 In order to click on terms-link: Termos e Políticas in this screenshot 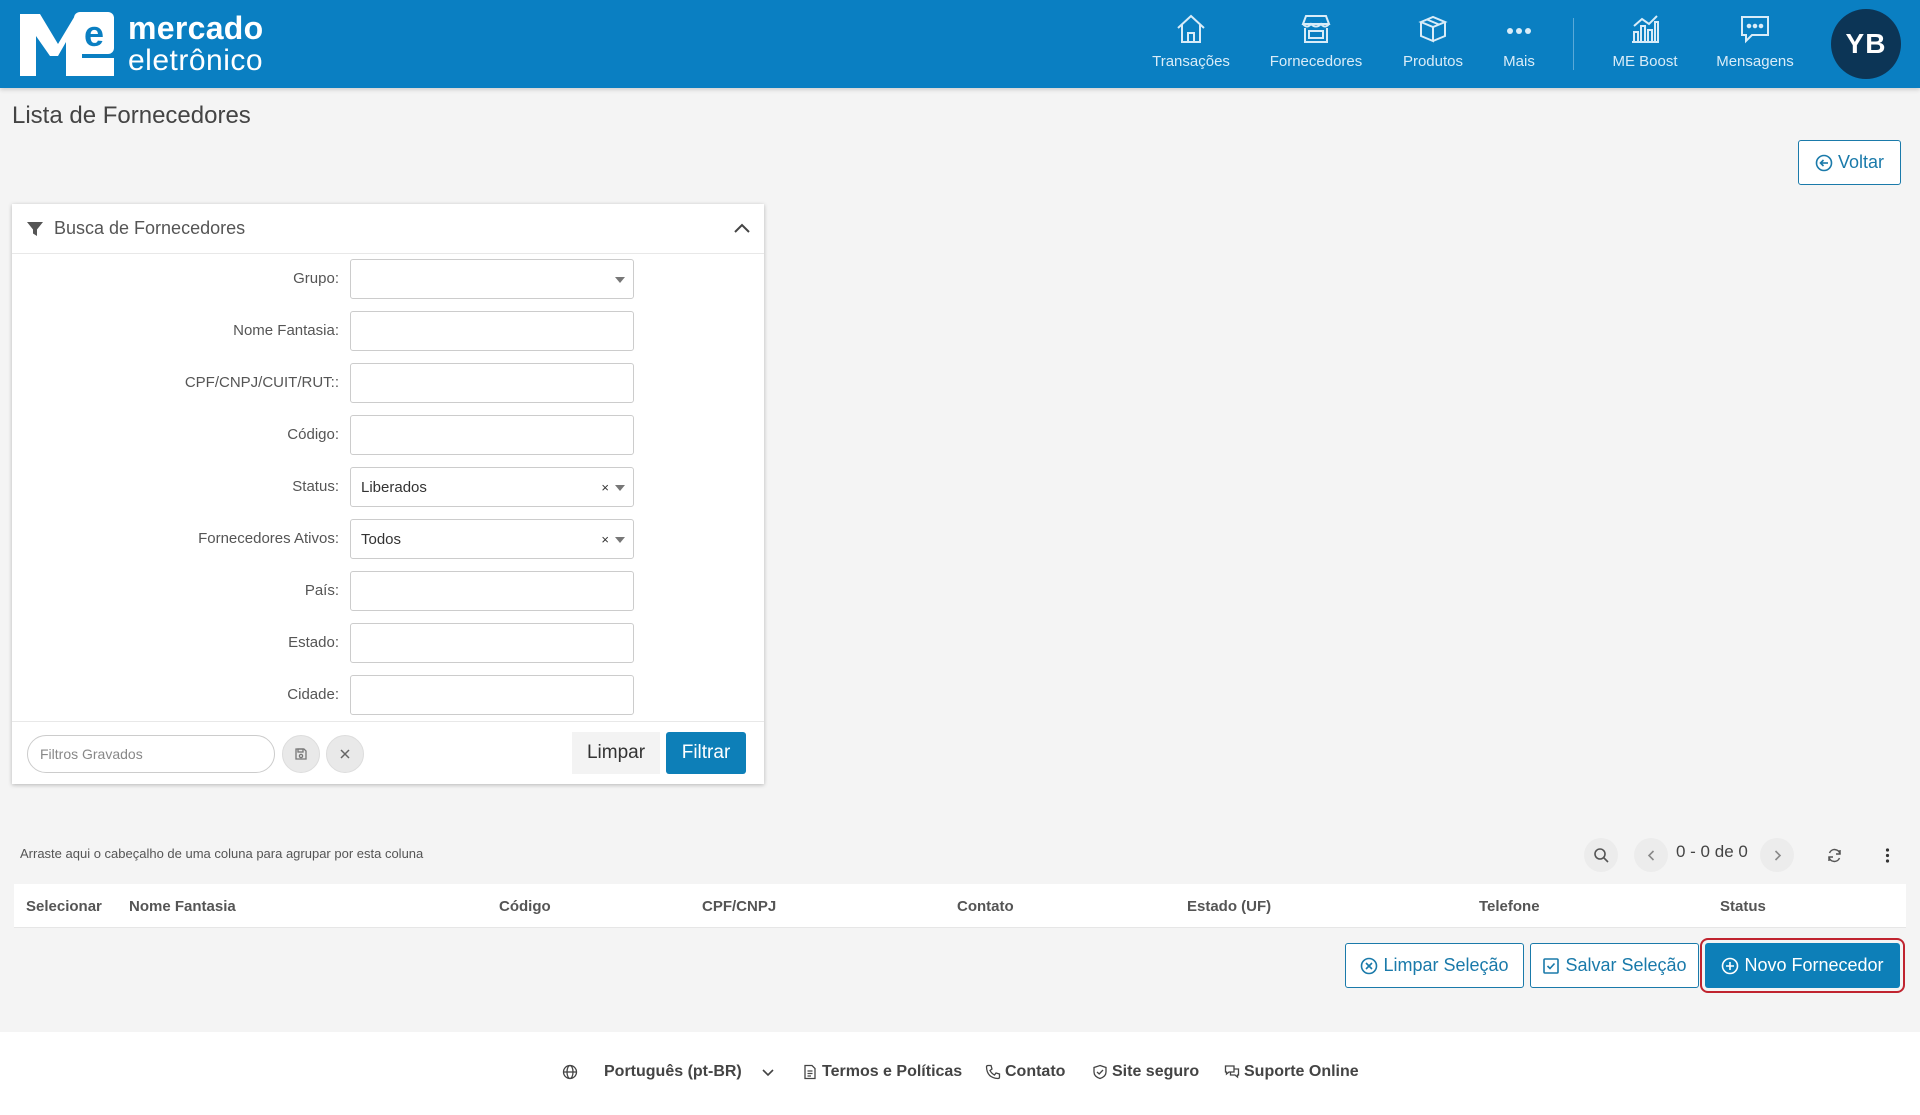, I will do `click(882, 1072)`.